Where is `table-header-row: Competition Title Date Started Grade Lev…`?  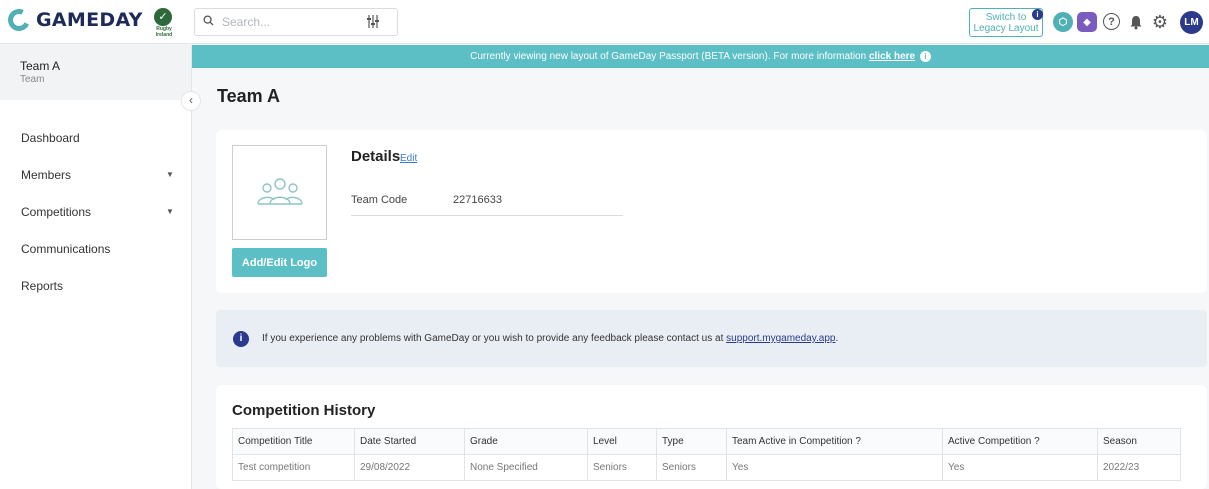 table-header-row: Competition Title Date Started Grade Lev… is located at coordinates (706, 441).